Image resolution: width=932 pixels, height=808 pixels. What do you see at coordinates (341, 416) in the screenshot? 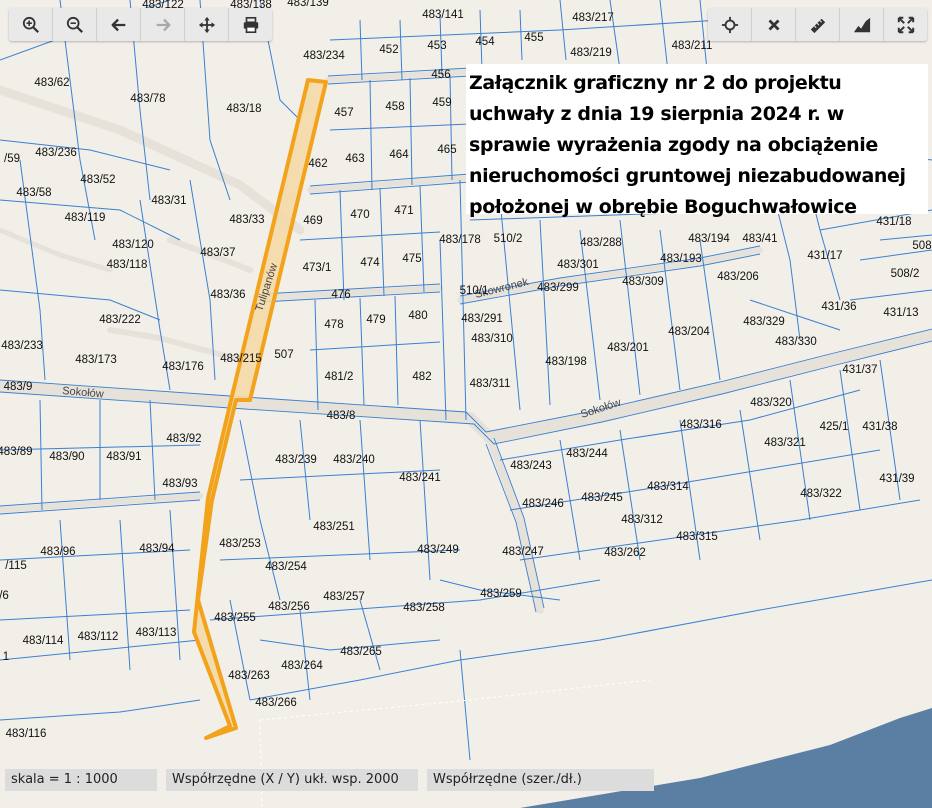
I see `parcel-label: 483/8` at bounding box center [341, 416].